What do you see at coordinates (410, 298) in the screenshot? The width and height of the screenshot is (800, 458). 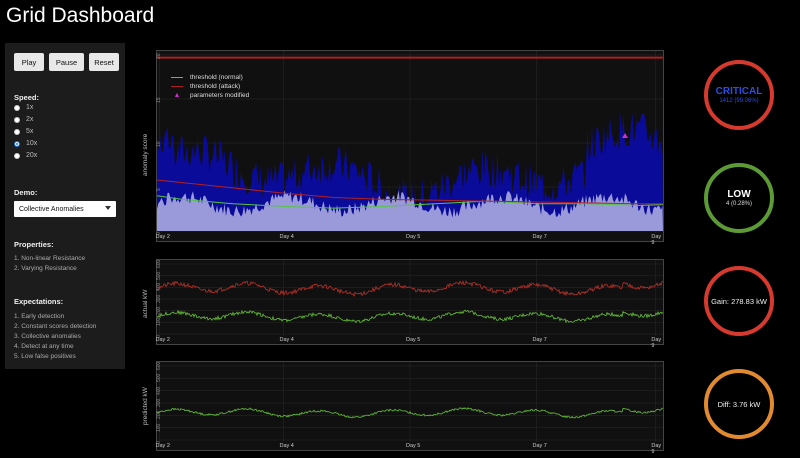 I see `actual-kw-plot` at bounding box center [410, 298].